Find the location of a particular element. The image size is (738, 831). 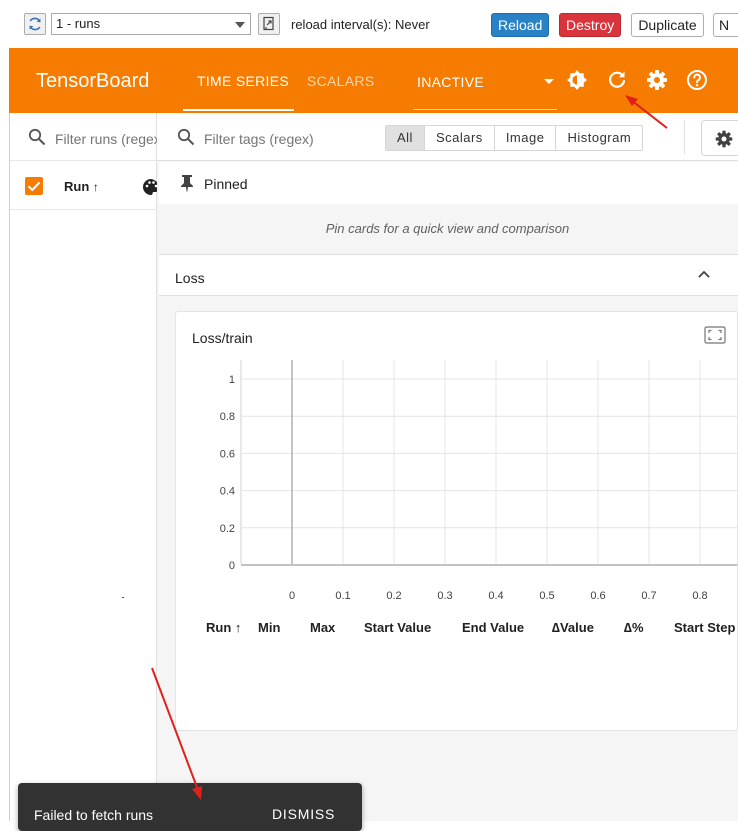

y-tick-label: 0.6 is located at coordinates (227, 454).